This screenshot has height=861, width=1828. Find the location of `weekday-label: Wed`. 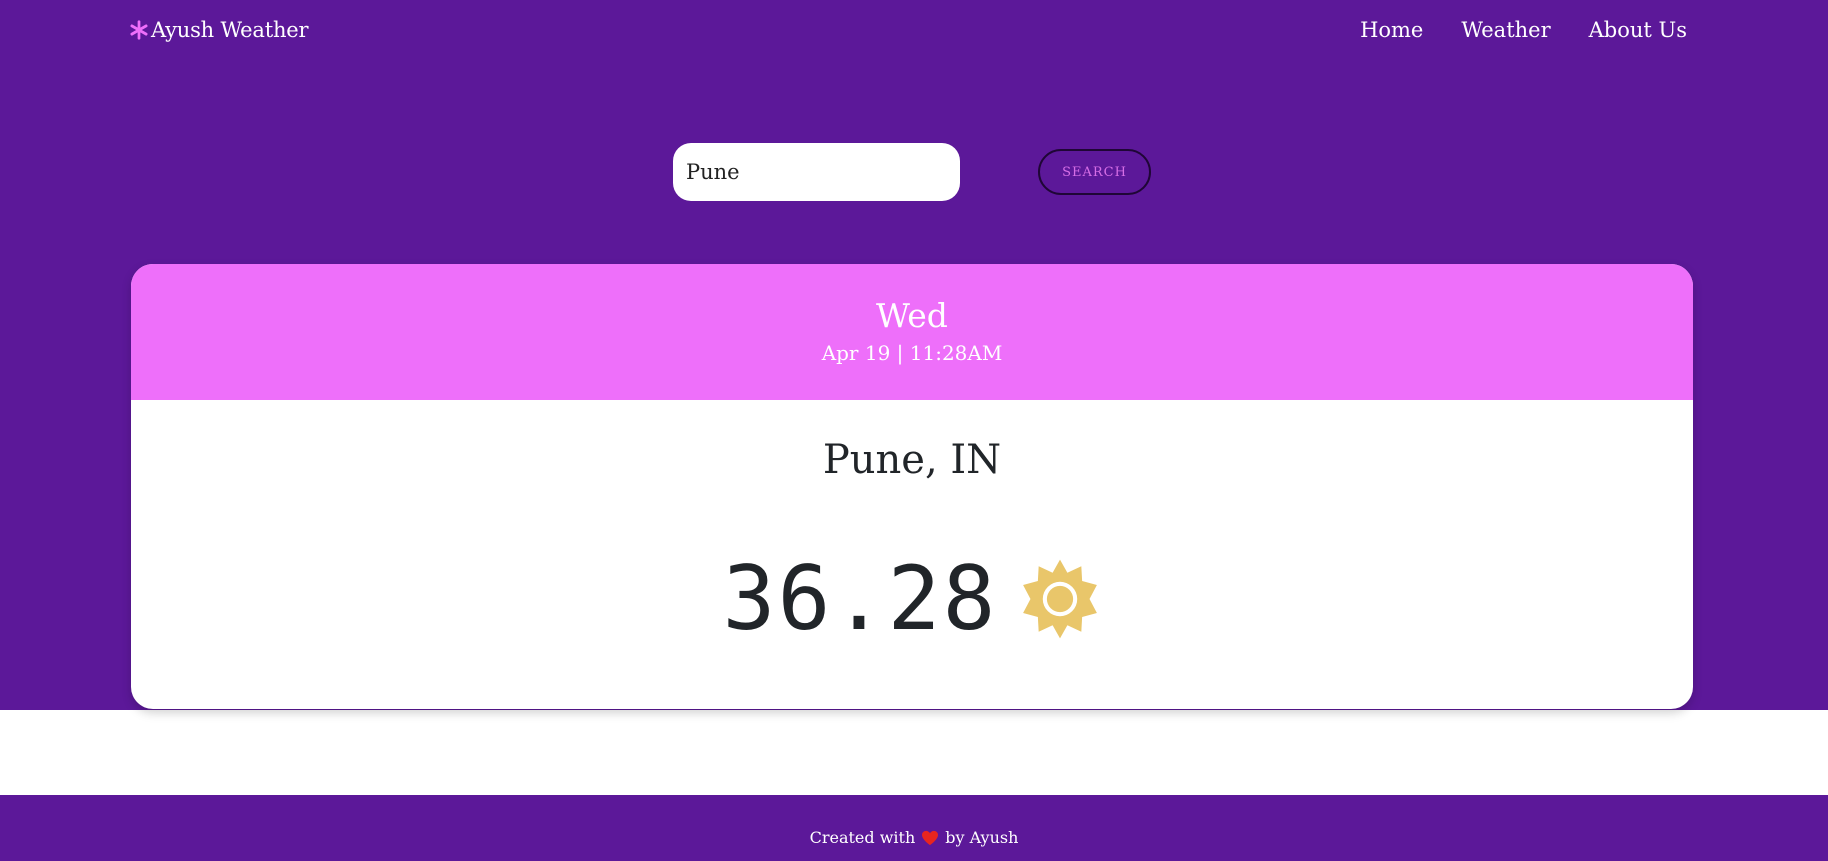

weekday-label: Wed is located at coordinates (912, 315).